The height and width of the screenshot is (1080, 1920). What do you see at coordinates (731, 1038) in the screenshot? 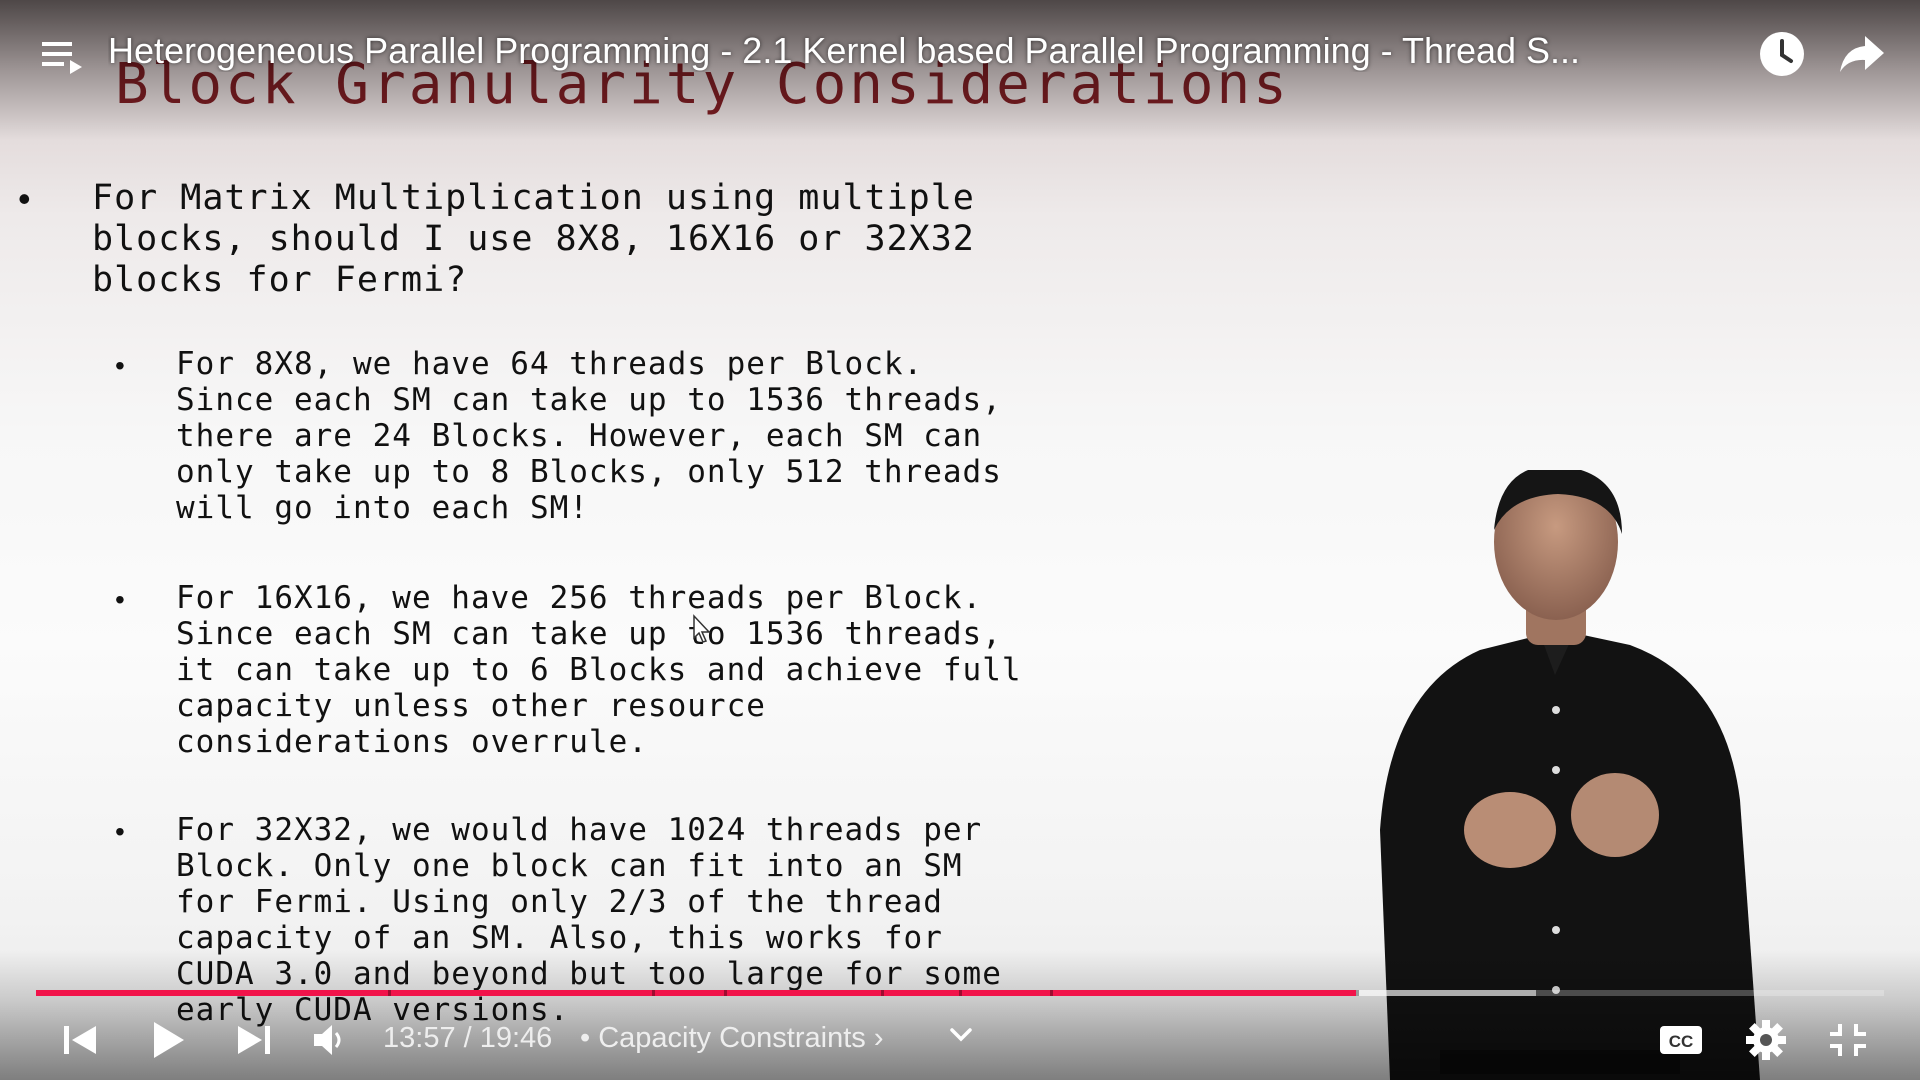
I see `chapter-title: • Capacity Constraints ›` at bounding box center [731, 1038].